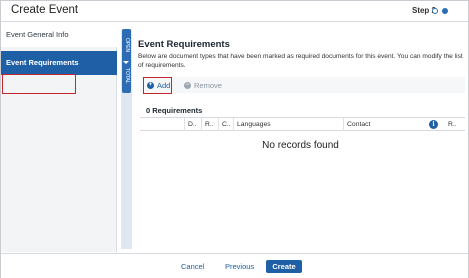  What do you see at coordinates (45, 10) in the screenshot?
I see `dialog-title: Create Event` at bounding box center [45, 10].